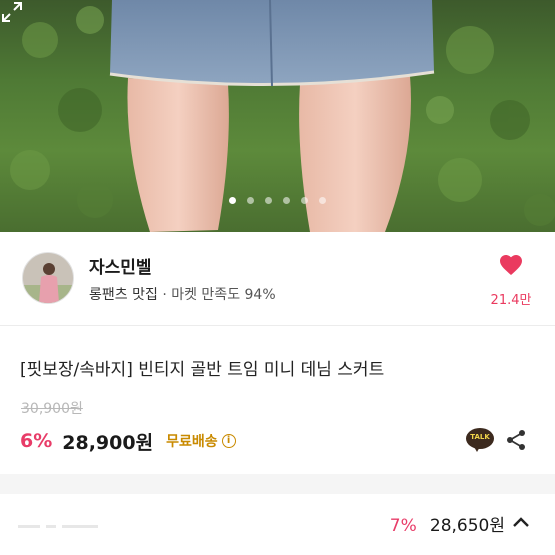 The height and width of the screenshot is (555, 555). I want to click on seller-meta: 롱팬츠 맛집 · 마켓 만족도 94%, so click(182, 294).